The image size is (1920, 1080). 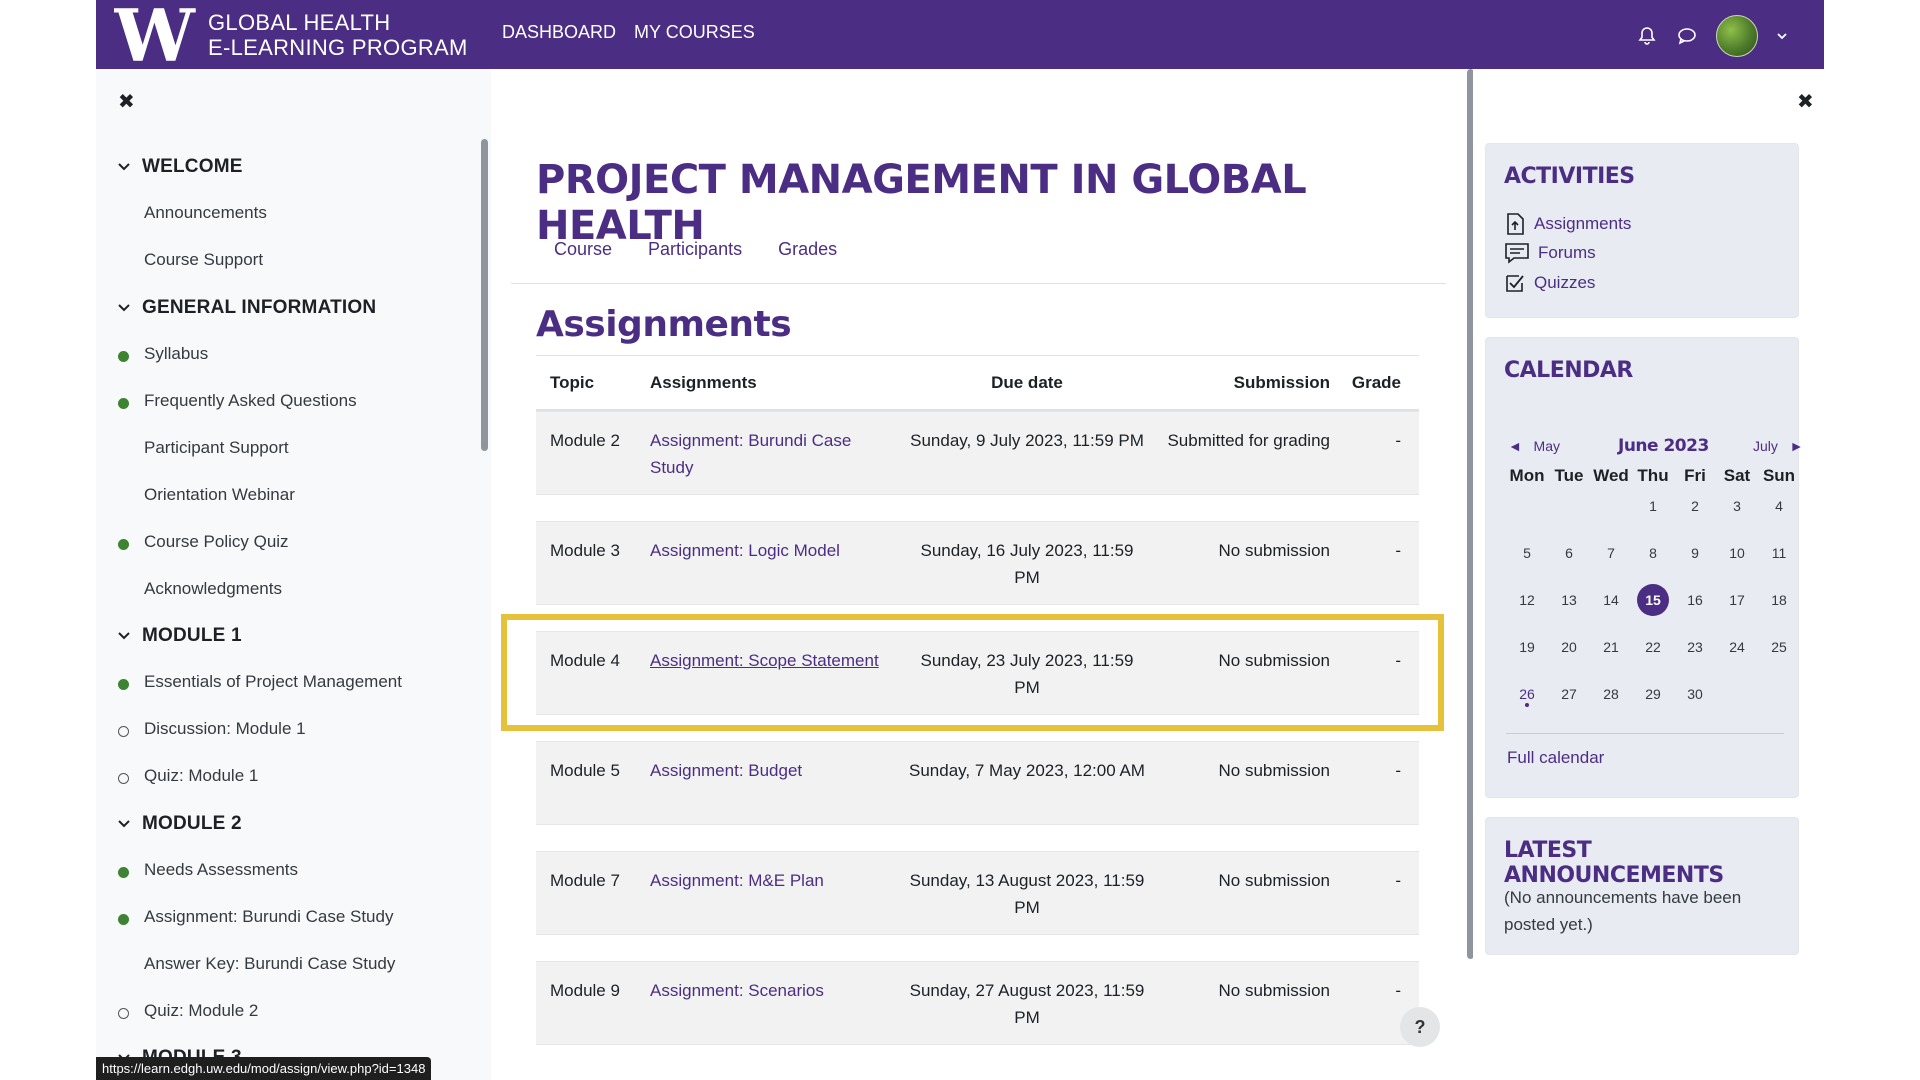 I want to click on calendar-day: 11, so click(x=1779, y=553).